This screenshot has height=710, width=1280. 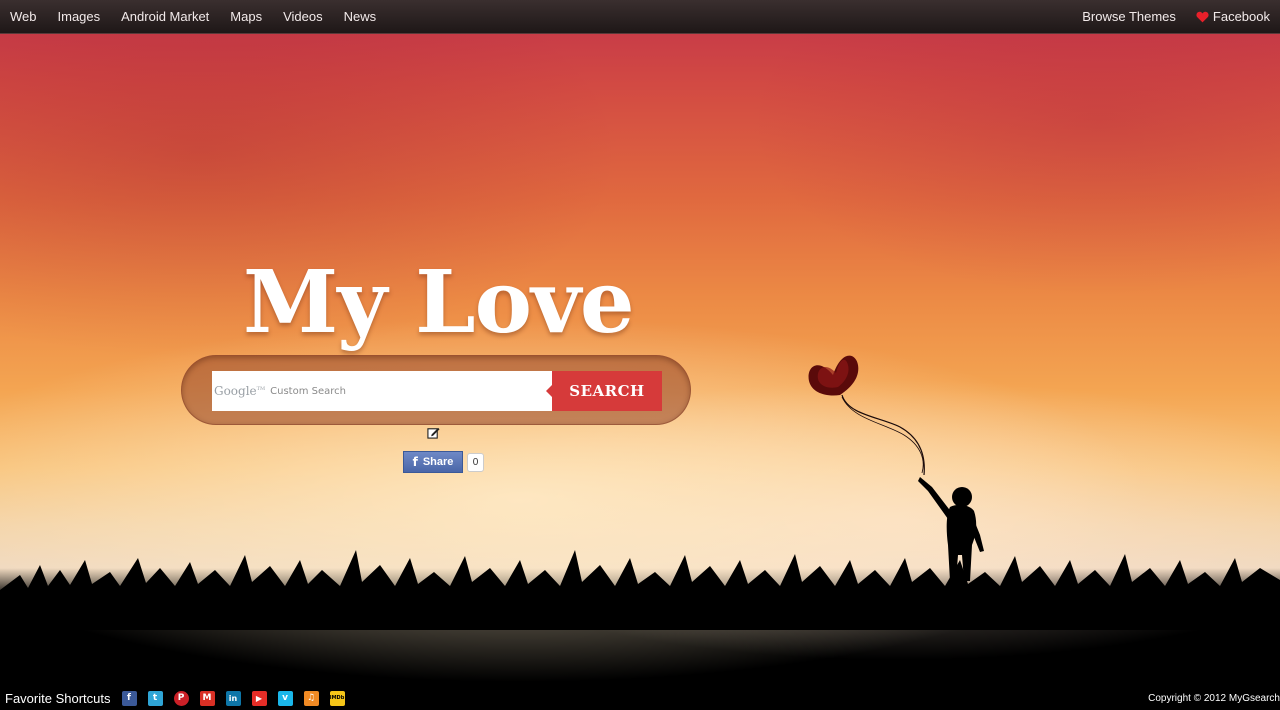 I want to click on search-input-wrapper: GoogleTM, so click(x=382, y=391).